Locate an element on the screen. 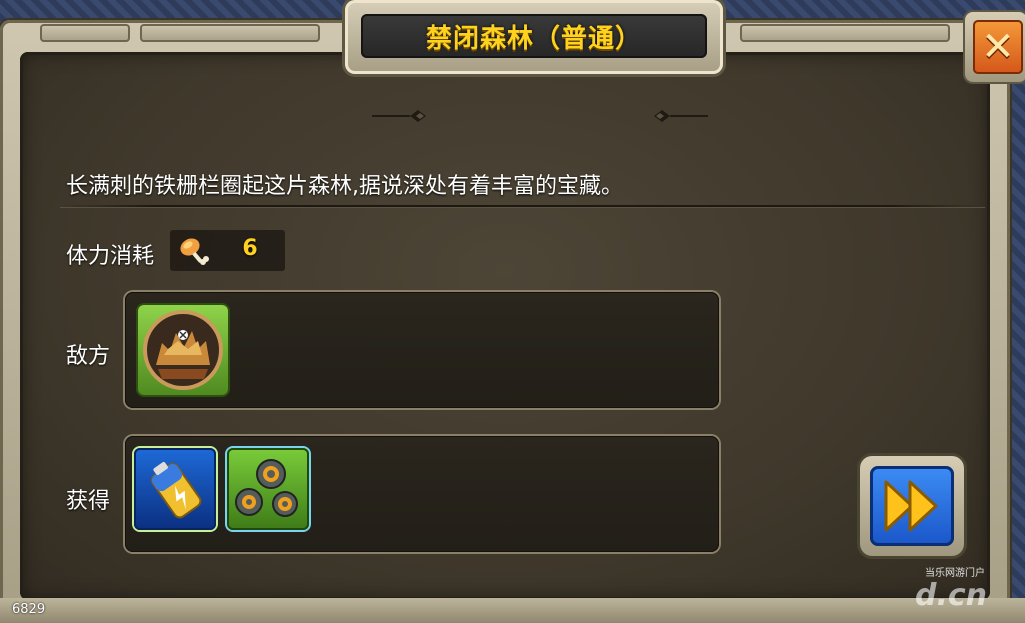 Image resolution: width=1025 pixels, height=623 pixels. stage-title: 禁闭森林（普通） is located at coordinates (533, 38).